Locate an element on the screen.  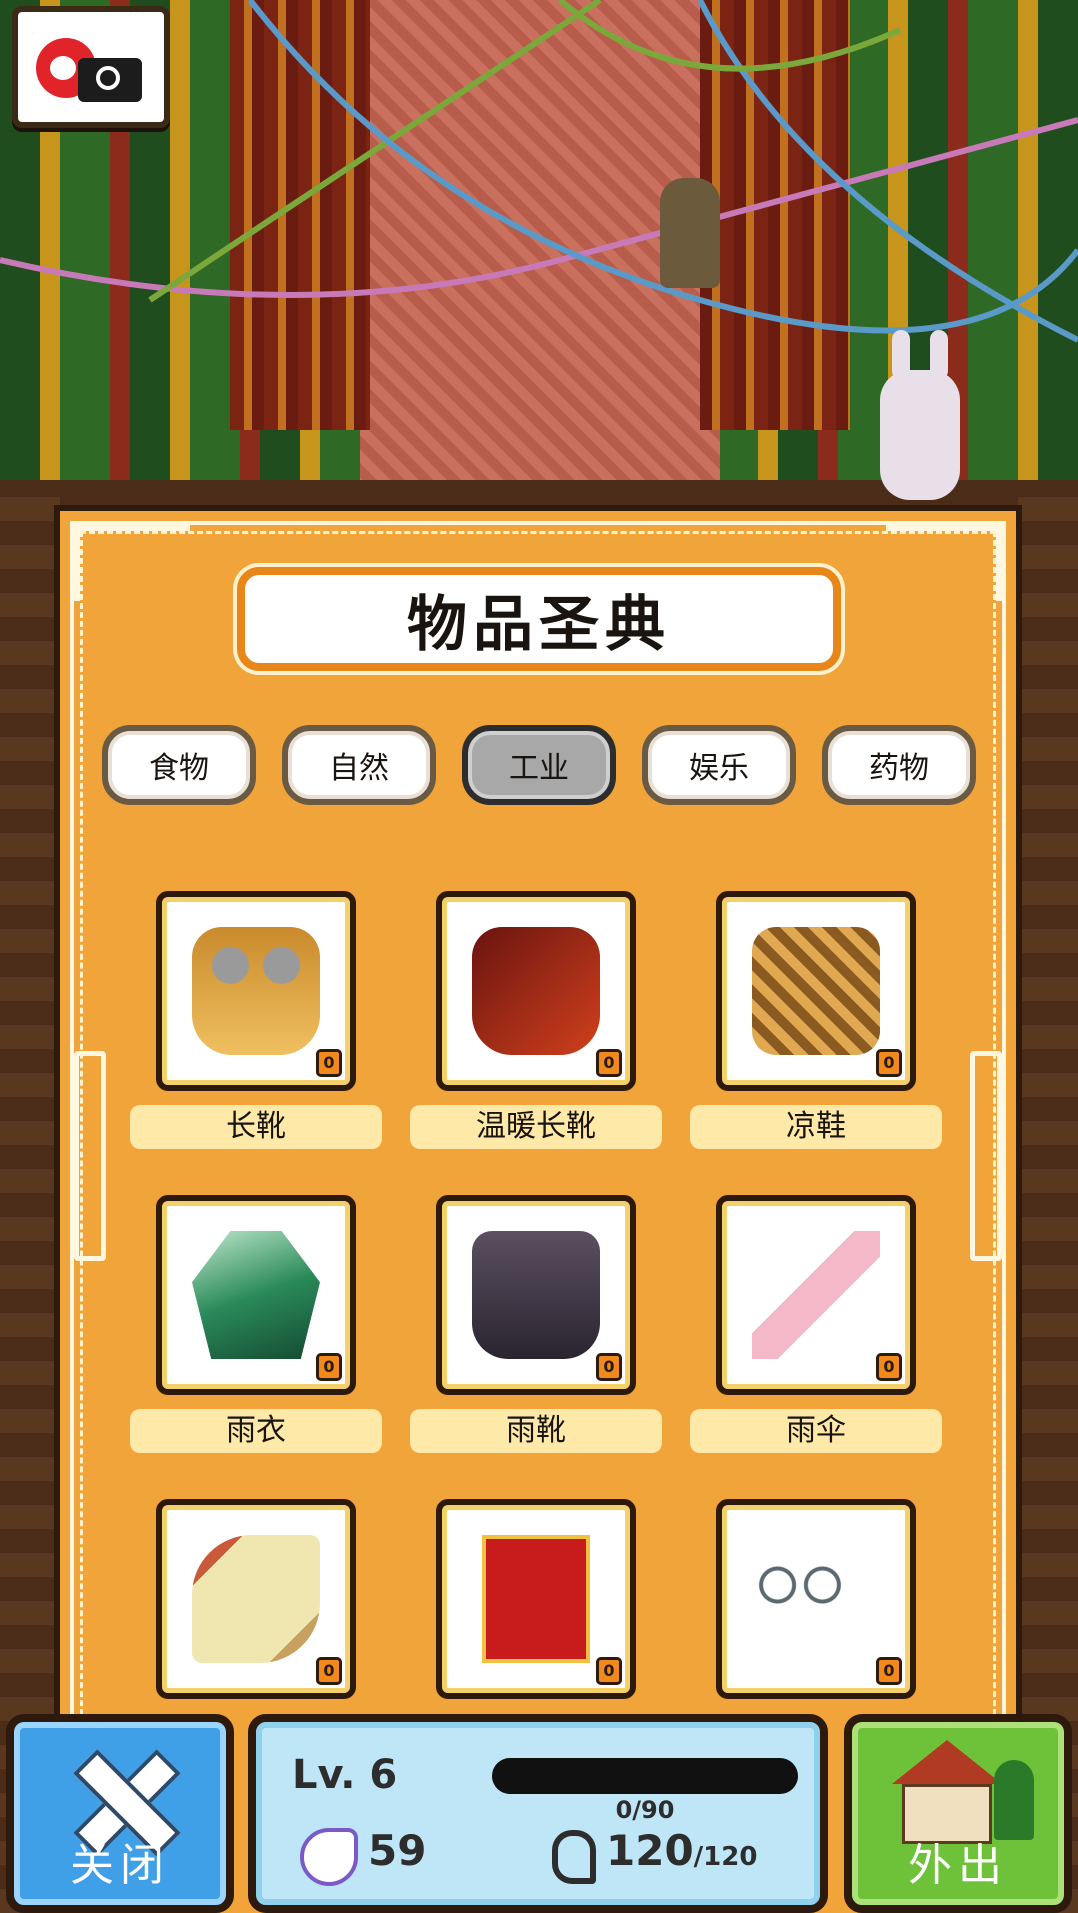
sandals-icon is located at coordinates (816, 991).